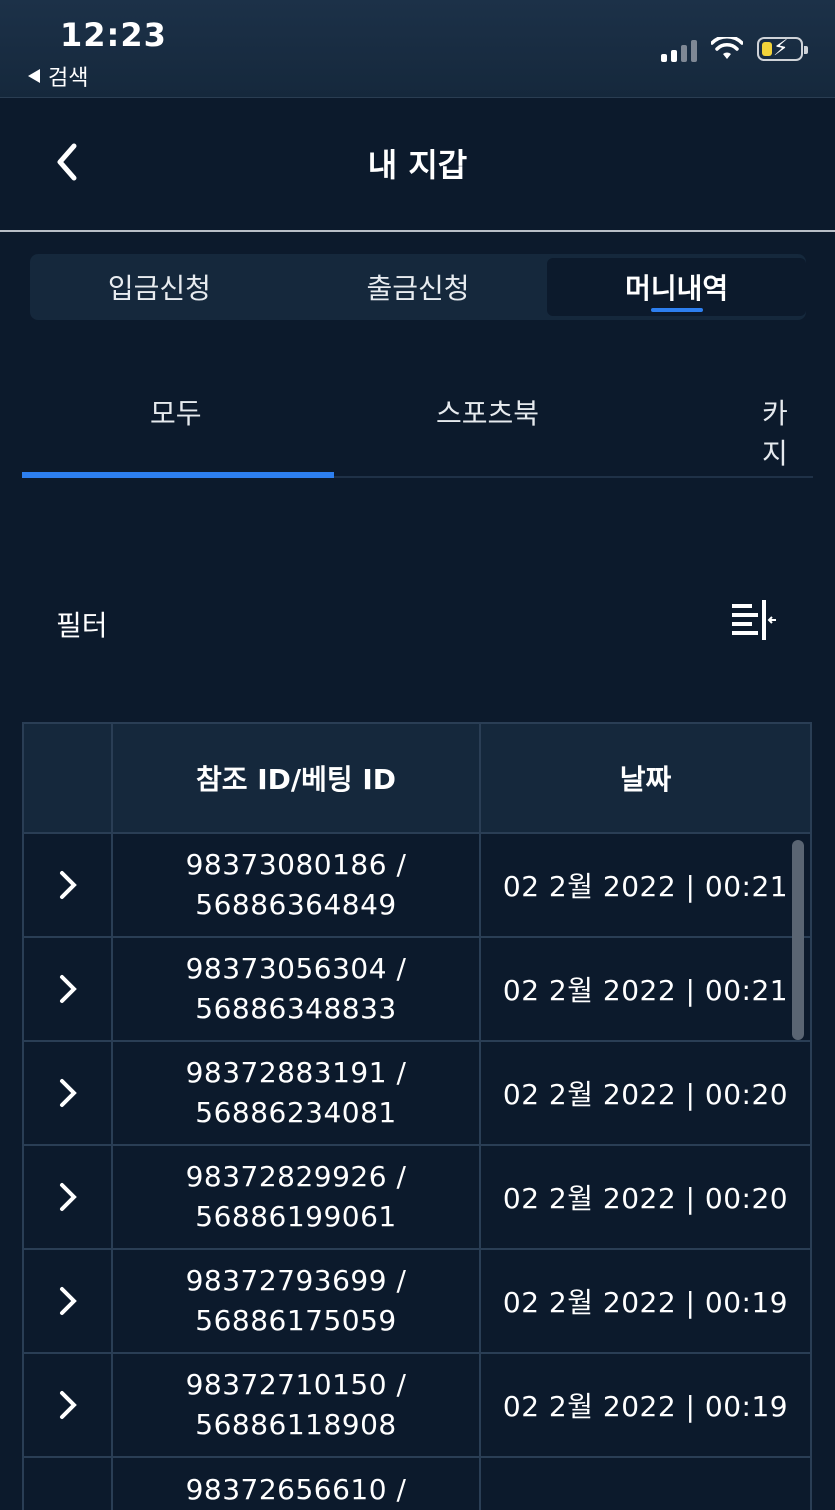 The image size is (835, 1510). I want to click on bet-id: 56886348833, so click(296, 1008).